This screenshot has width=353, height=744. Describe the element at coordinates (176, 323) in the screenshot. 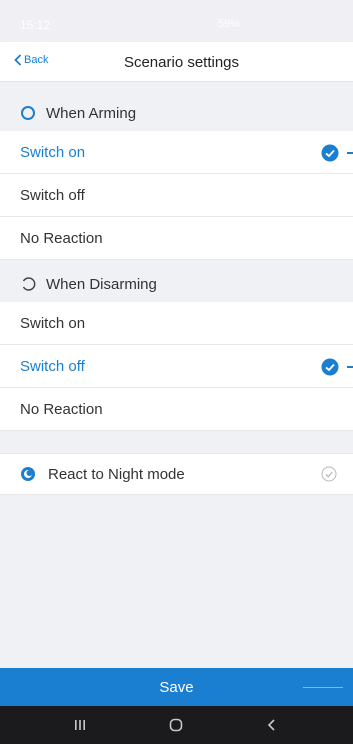

I see `disarming-option-switch-on: Switch on` at that location.